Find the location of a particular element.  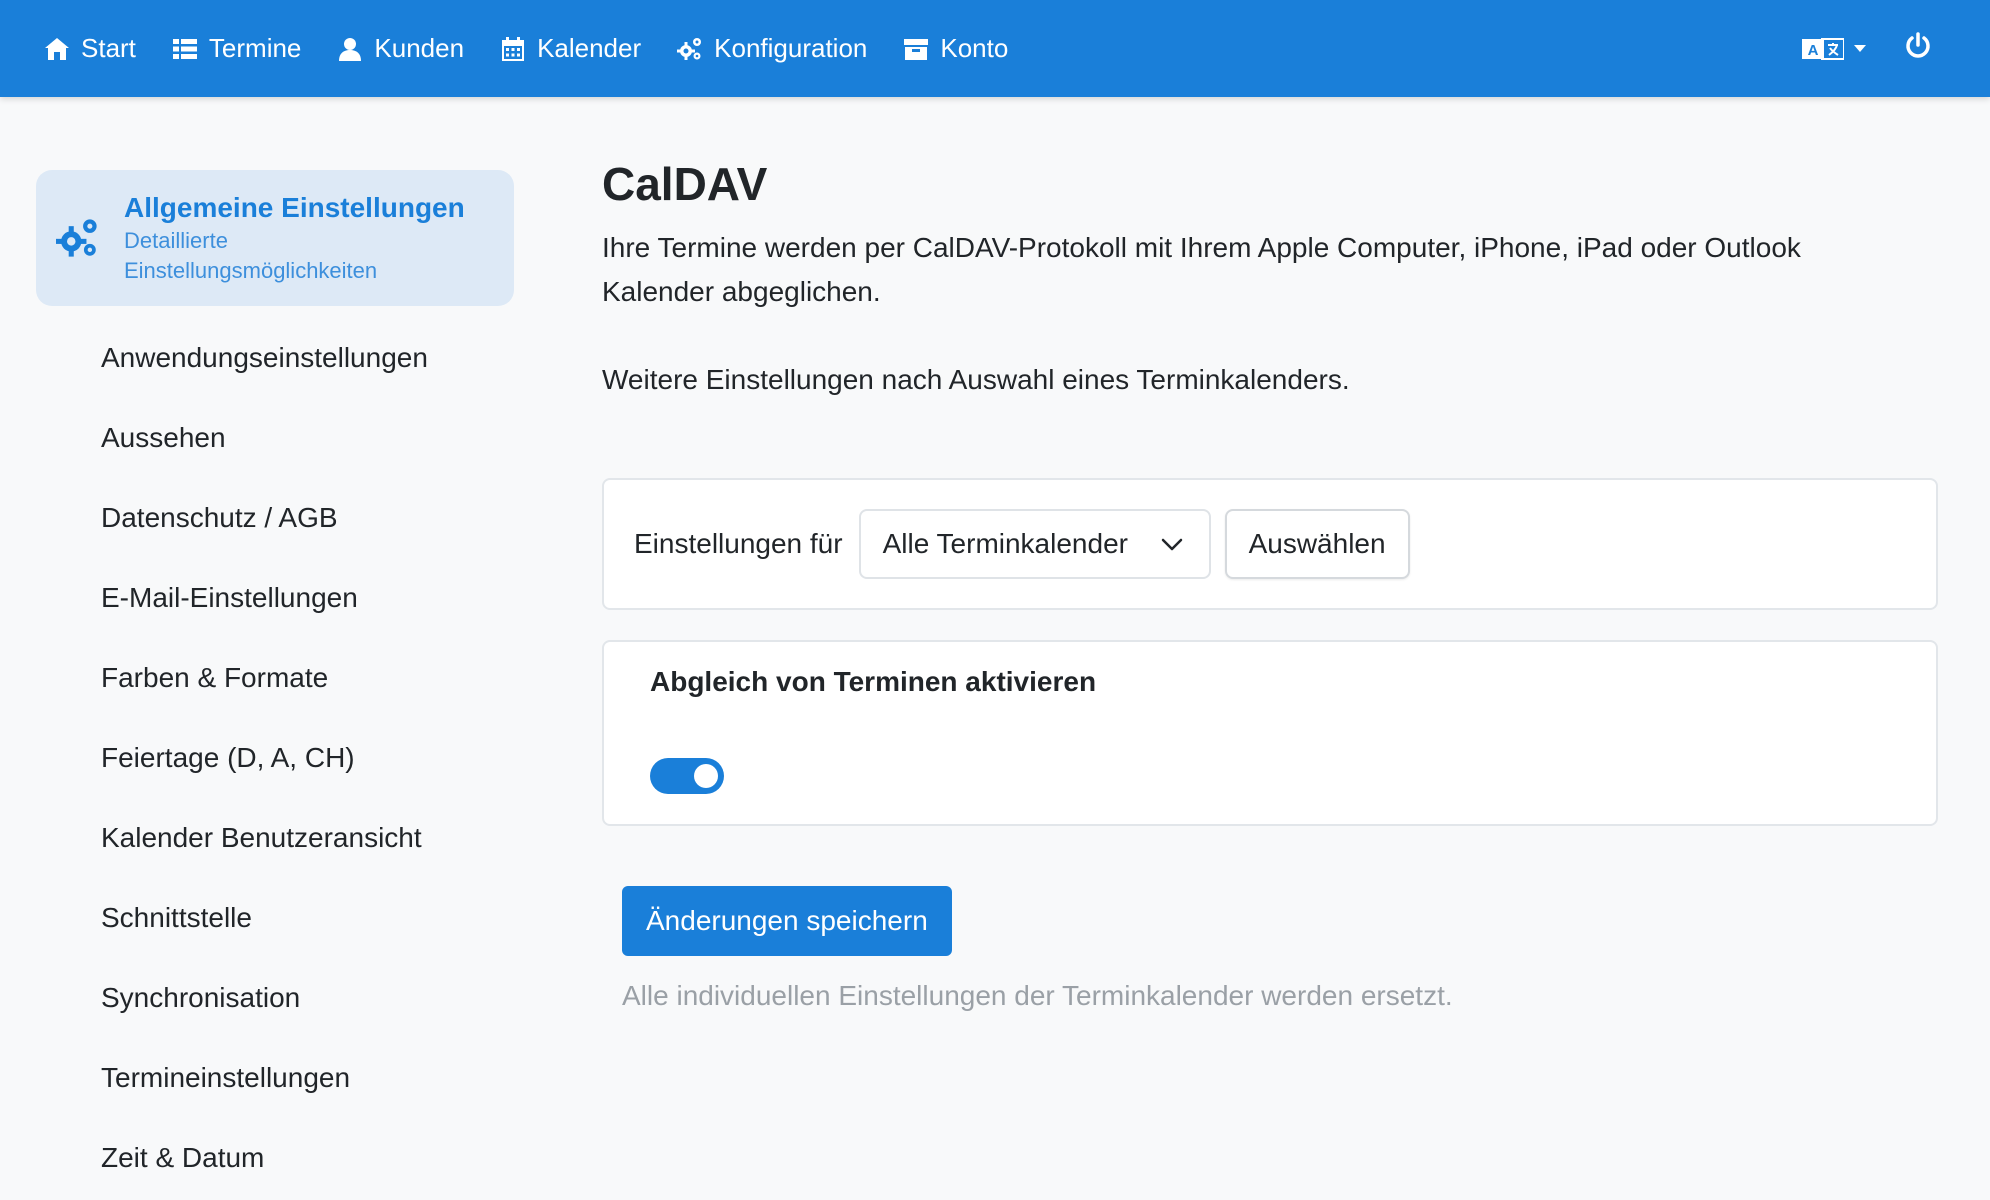

sidebar-item-datenschutz: Datenschutz / AGB is located at coordinates (275, 518).